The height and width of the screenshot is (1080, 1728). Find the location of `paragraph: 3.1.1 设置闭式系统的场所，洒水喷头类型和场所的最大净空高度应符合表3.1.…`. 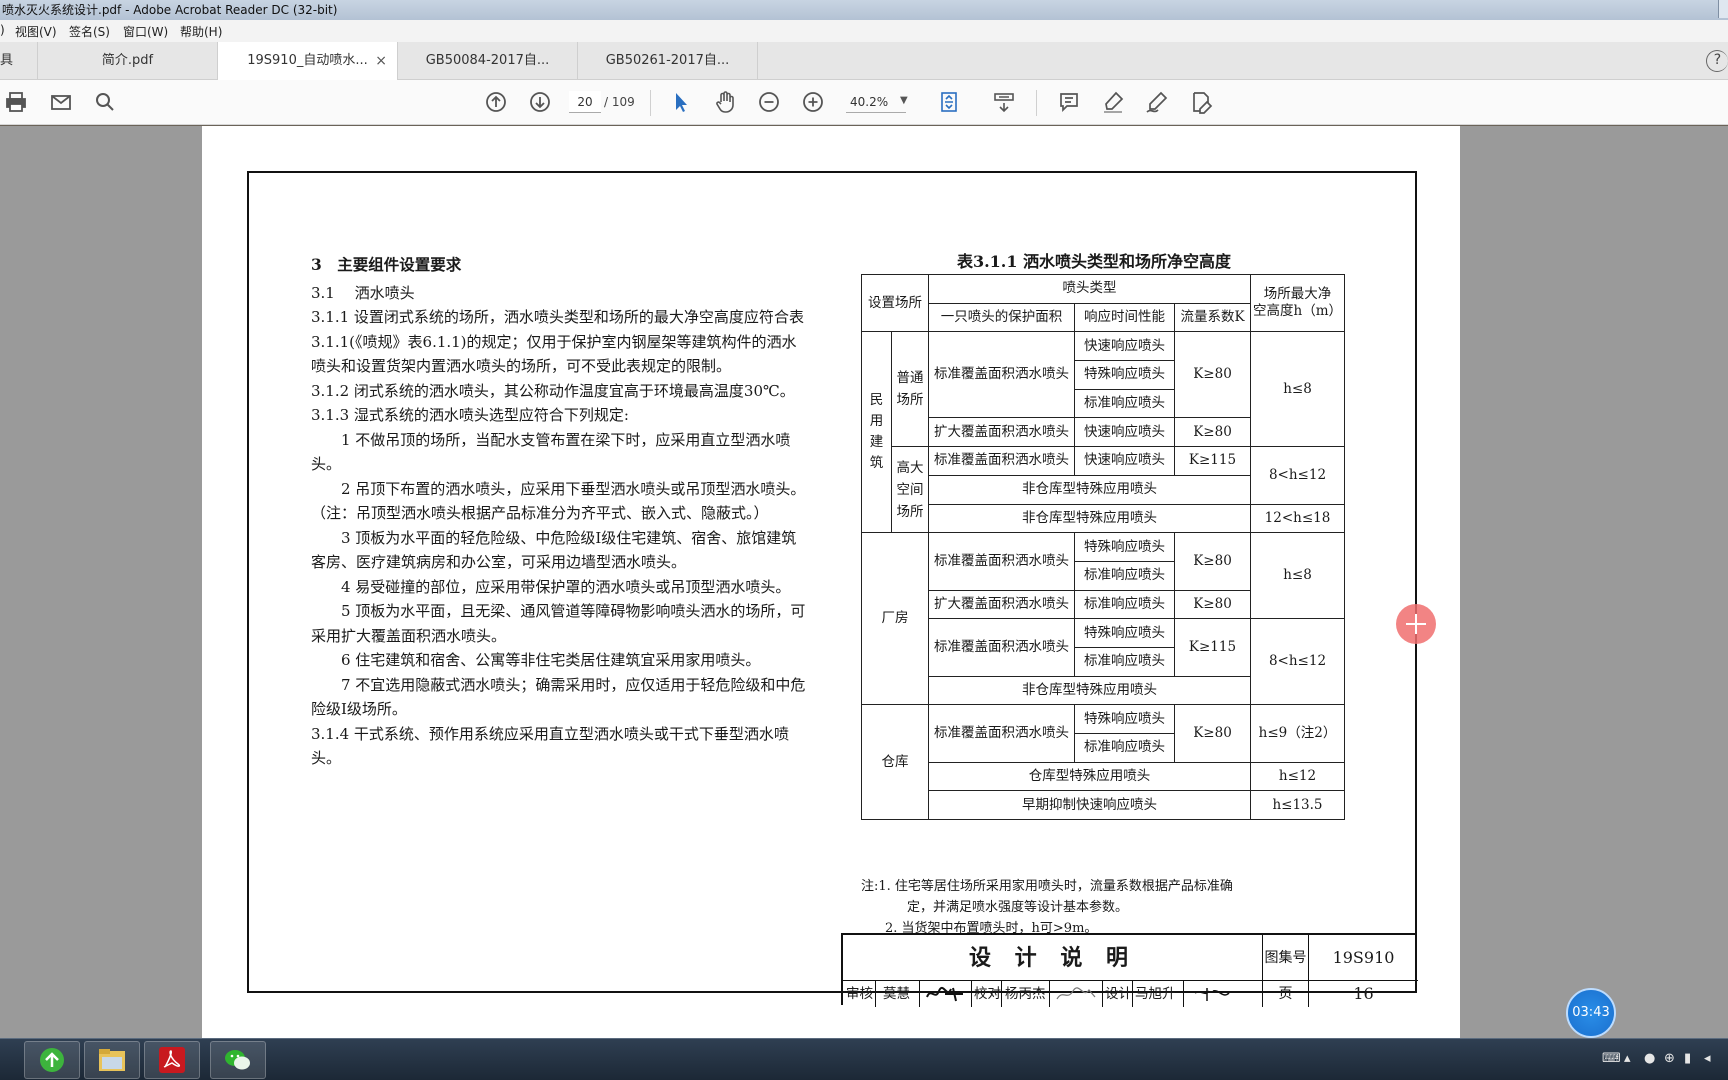

paragraph: 3.1.1 设置闭式系统的场所，洒水喷头类型和场所的最大净空高度应符合表3.1.… is located at coordinates (557, 341).